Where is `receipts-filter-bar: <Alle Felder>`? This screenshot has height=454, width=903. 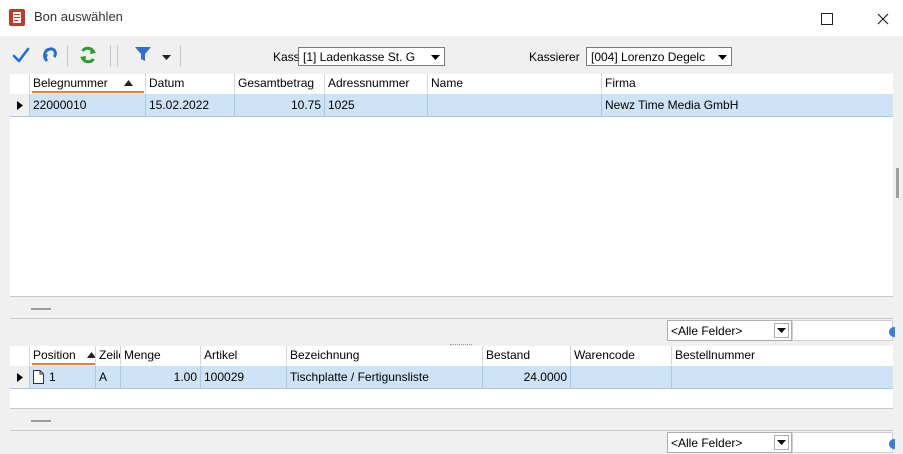
receipts-filter-bar: <Alle Felder> is located at coordinates (452, 321).